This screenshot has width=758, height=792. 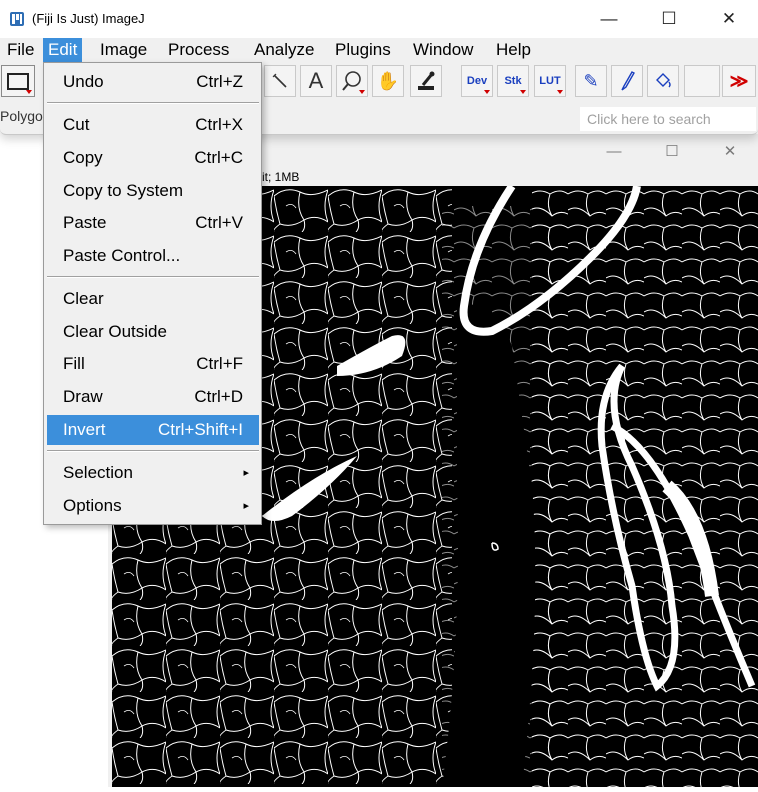 I want to click on bucket-icon, so click(x=663, y=80).